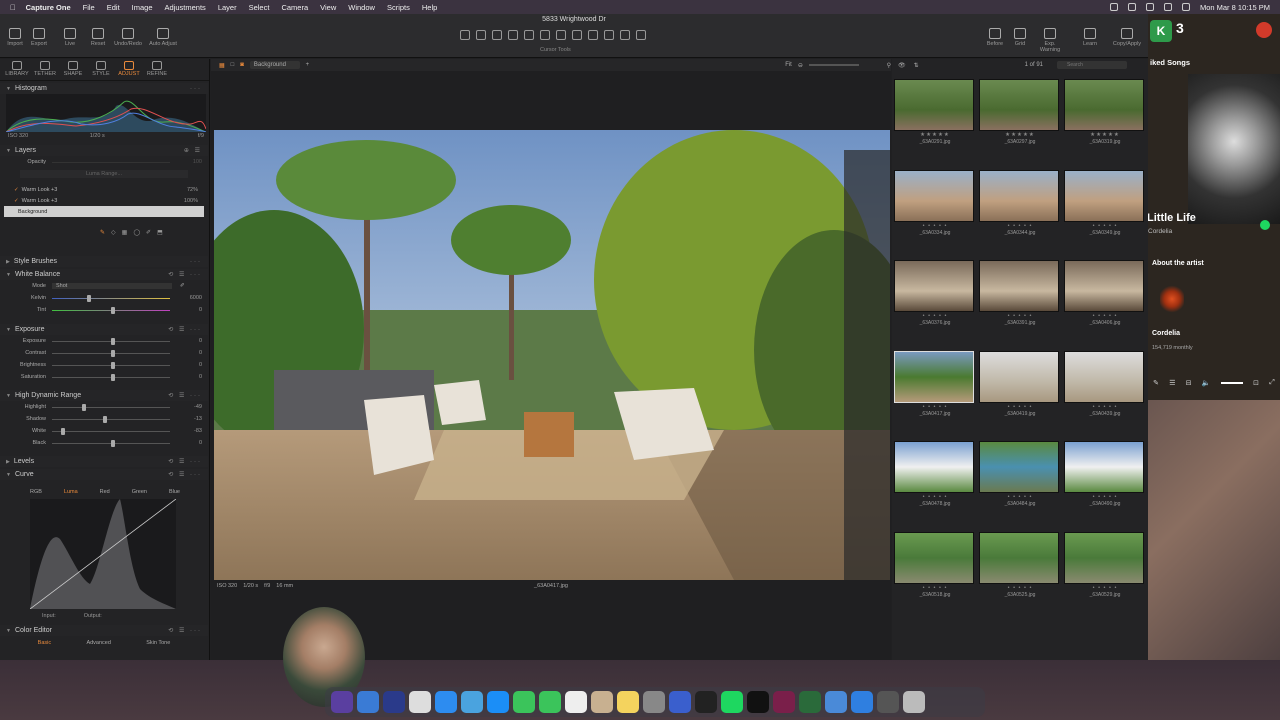 Image resolution: width=1280 pixels, height=720 pixels. What do you see at coordinates (233, 65) in the screenshot?
I see `single-view-icon: □` at bounding box center [233, 65].